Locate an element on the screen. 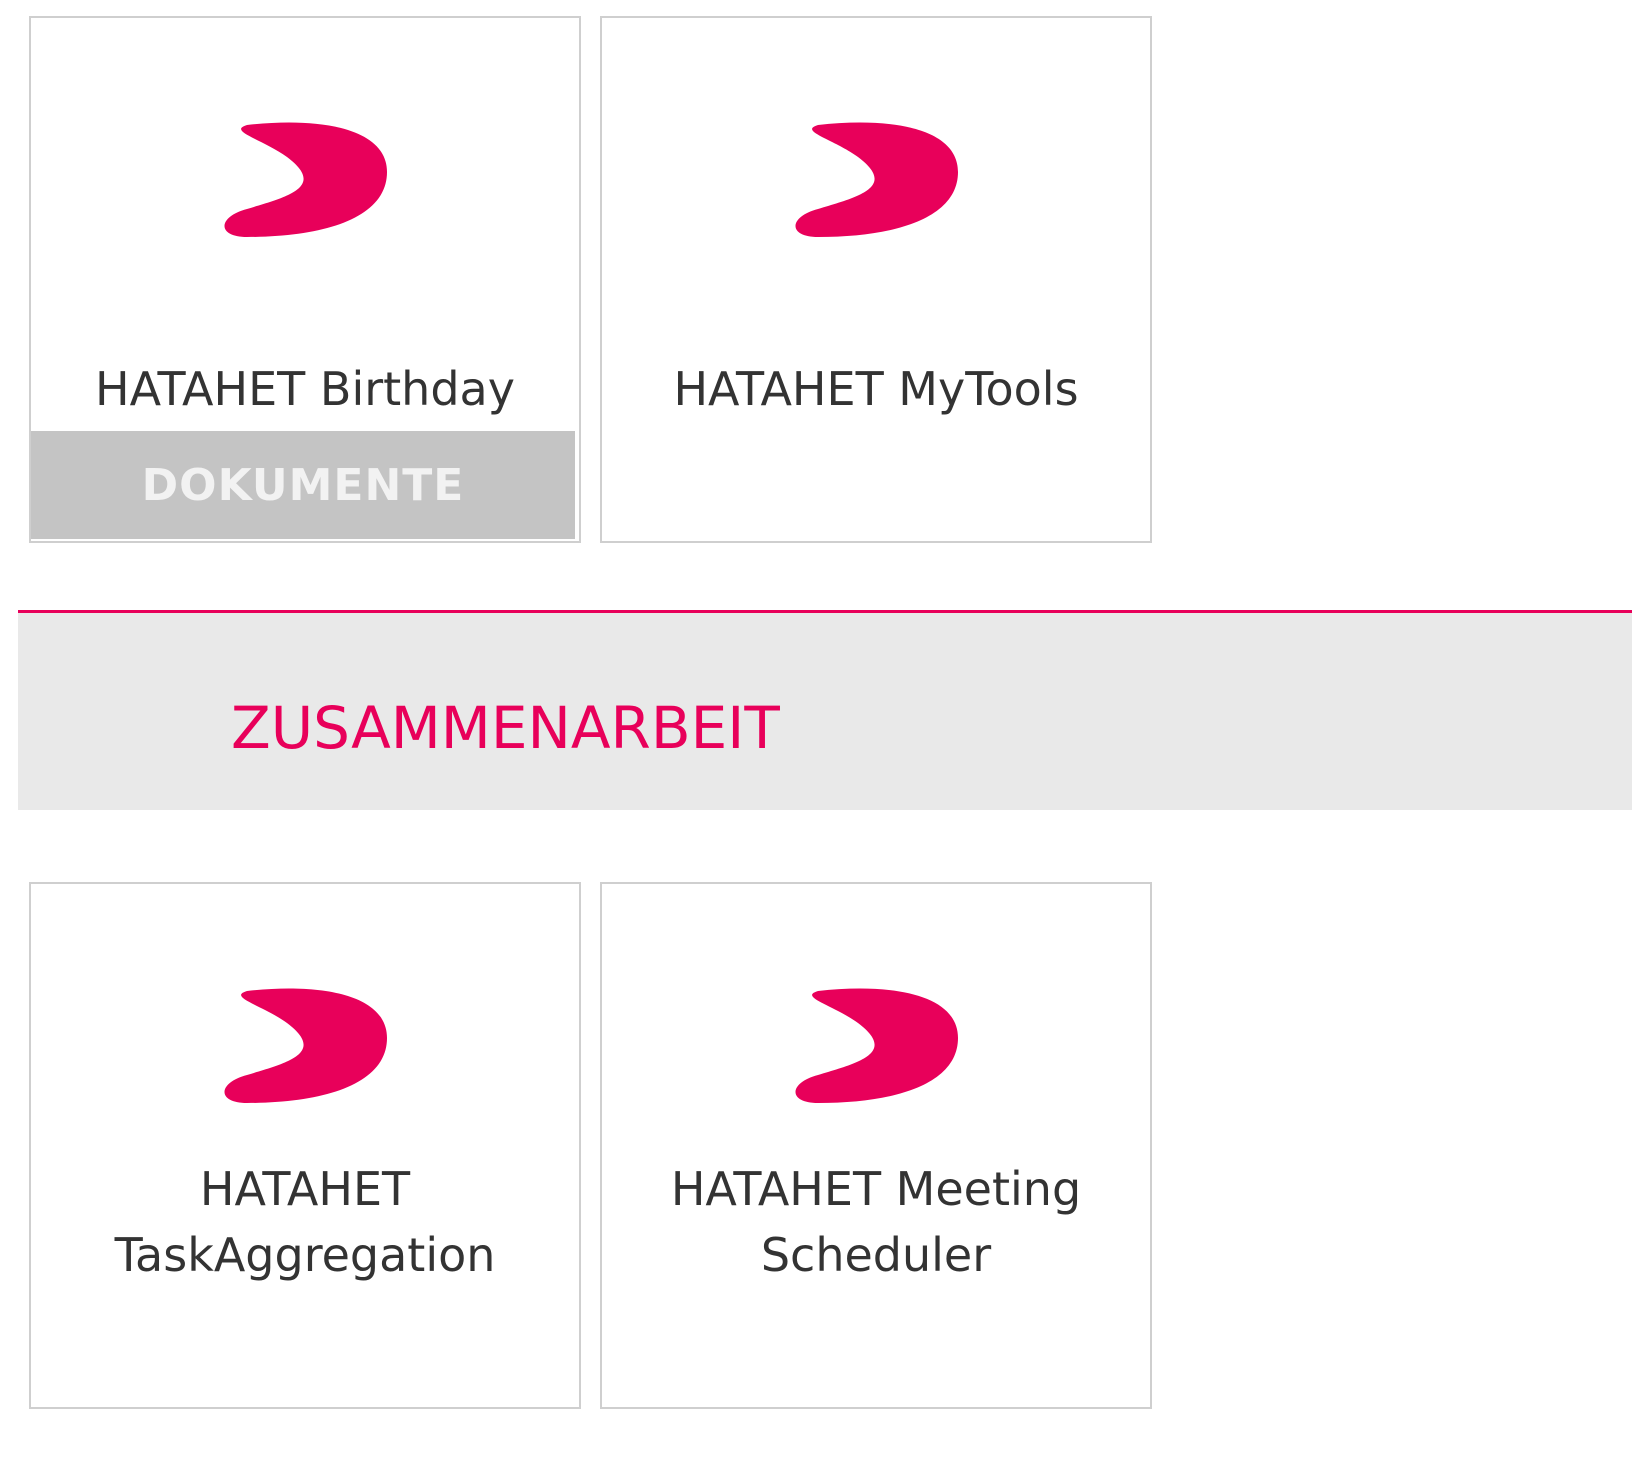 Image resolution: width=1632 pixels, height=1467 pixels. tile-title: HATAHET Birthday is located at coordinates (305, 389).